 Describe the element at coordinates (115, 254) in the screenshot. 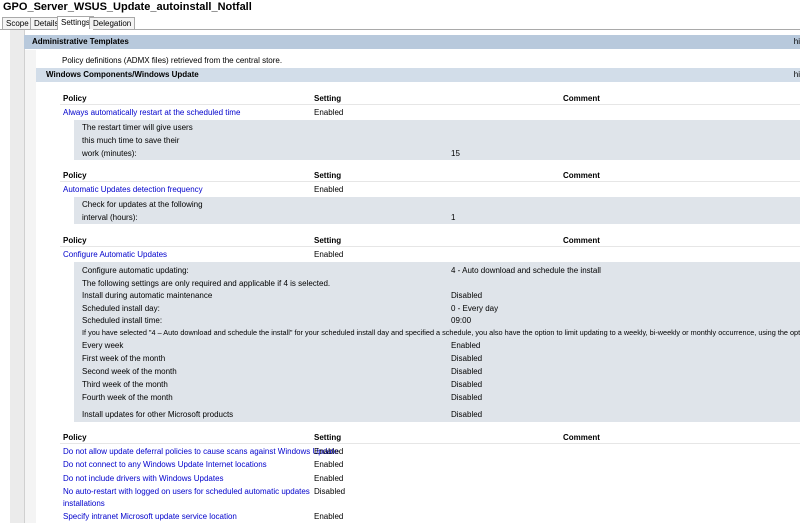

I see `policy-link: Configure Automatic Updates` at that location.